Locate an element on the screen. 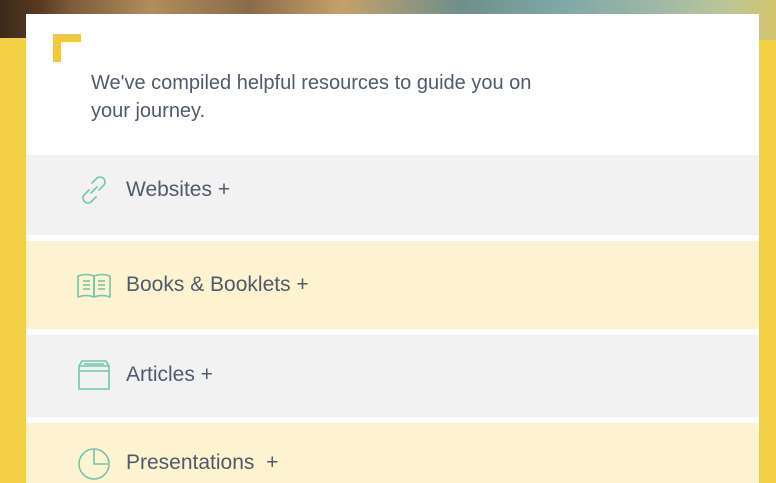 This screenshot has width=776, height=483. background-yellow-right is located at coordinates (767, 261).